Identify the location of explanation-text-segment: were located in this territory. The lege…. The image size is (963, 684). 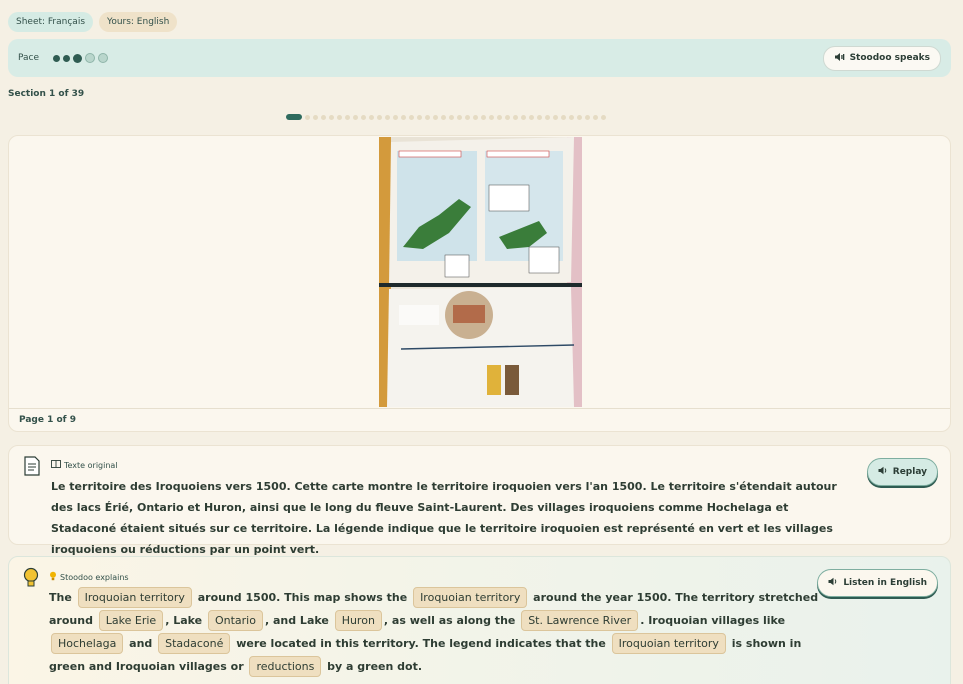
(421, 643).